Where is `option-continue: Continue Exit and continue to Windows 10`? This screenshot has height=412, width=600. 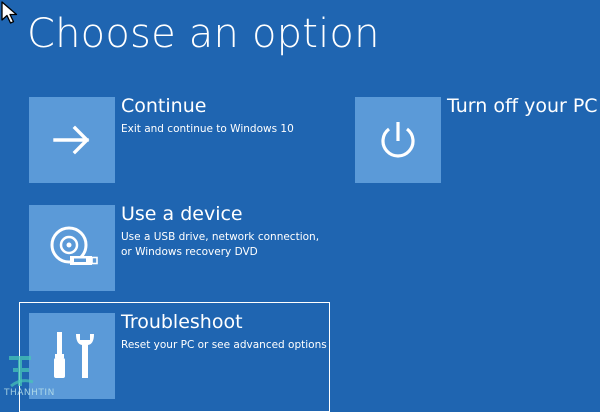
option-continue: Continue Exit and continue to Windows 10 is located at coordinates (179, 138).